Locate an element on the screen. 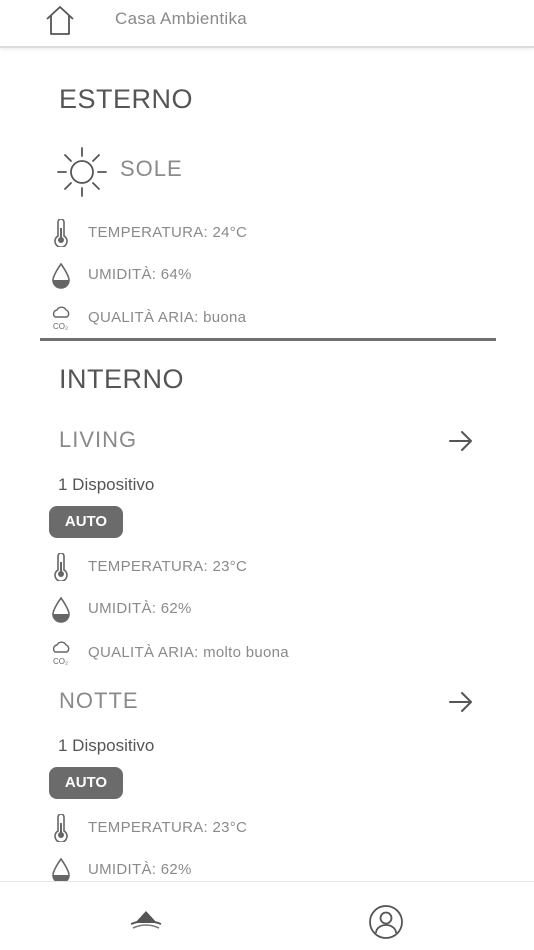  section-title-interno: INTERNO is located at coordinates (121, 379).